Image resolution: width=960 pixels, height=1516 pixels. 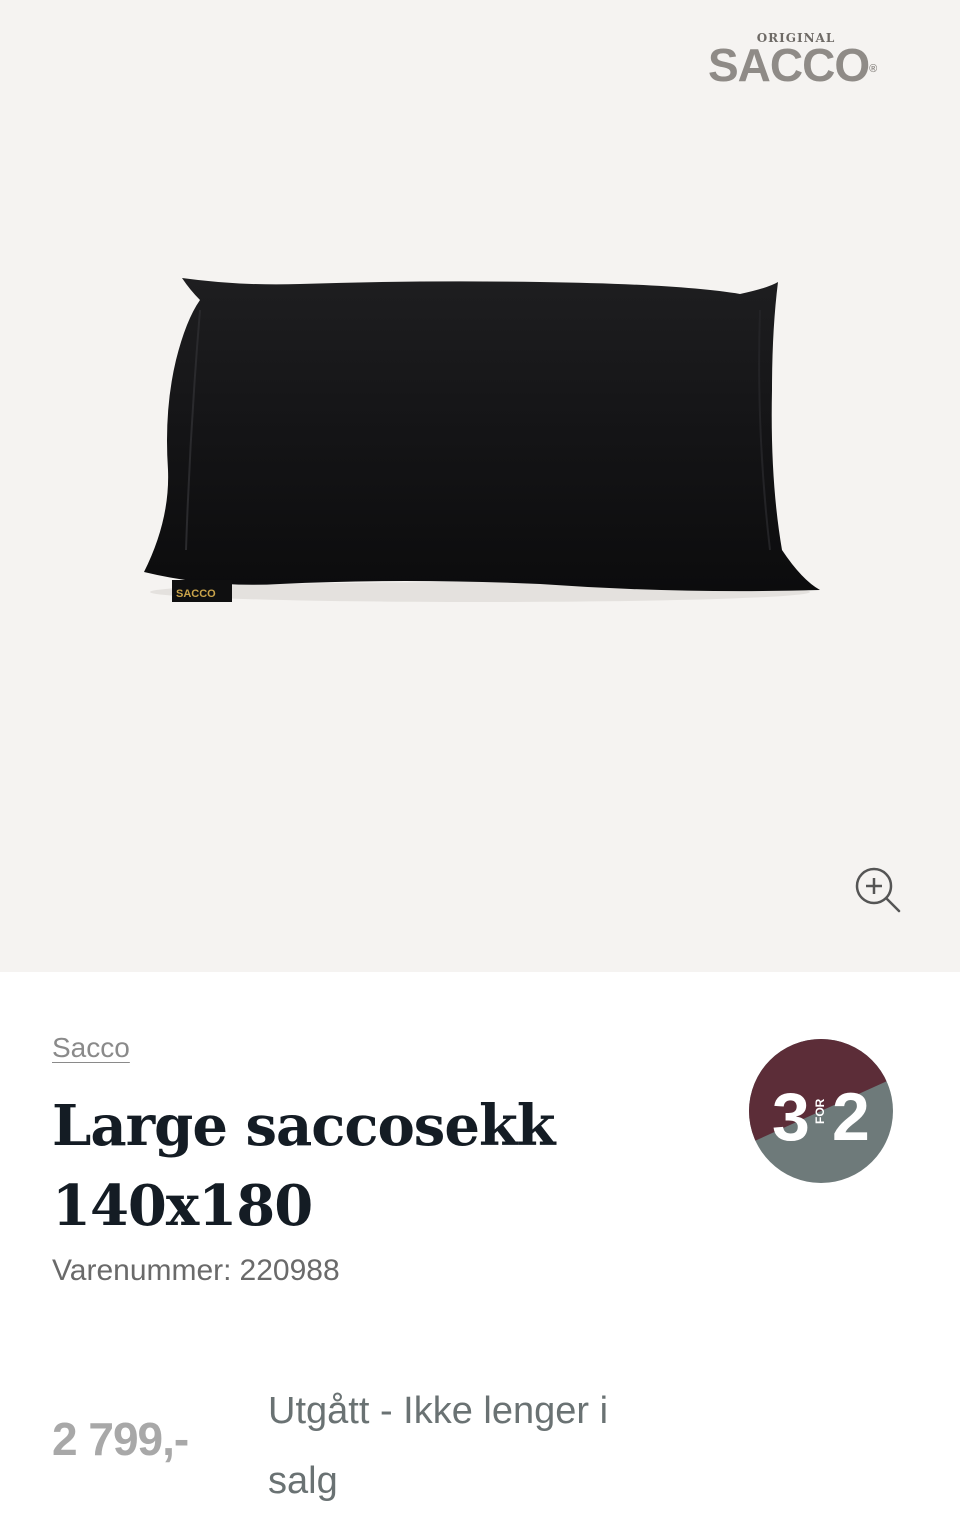 What do you see at coordinates (91, 1048) in the screenshot?
I see `brand-link: Sacco` at bounding box center [91, 1048].